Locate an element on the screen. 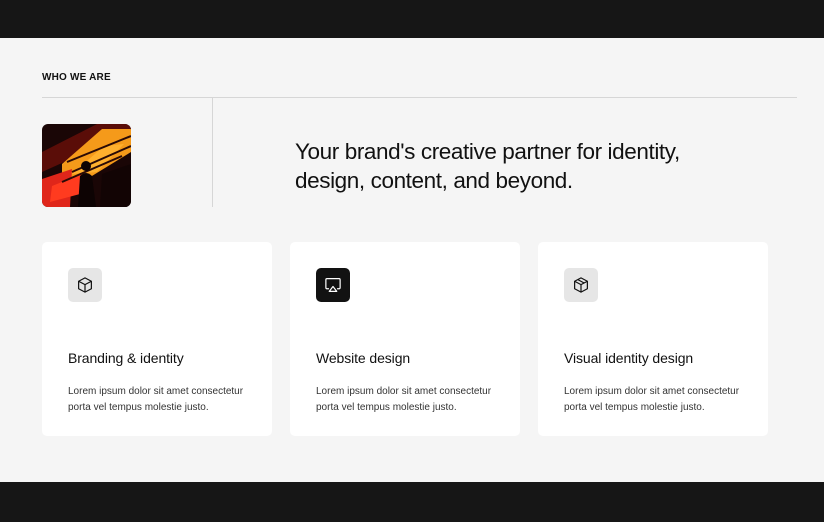 The image size is (824, 522). cube-icon is located at coordinates (85, 285).